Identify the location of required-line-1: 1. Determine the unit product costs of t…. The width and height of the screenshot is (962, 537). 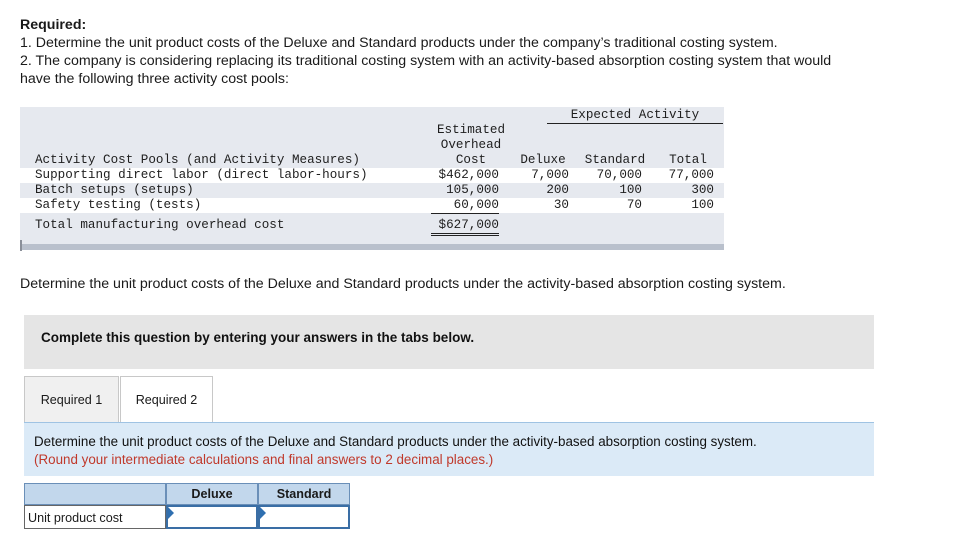
(399, 43).